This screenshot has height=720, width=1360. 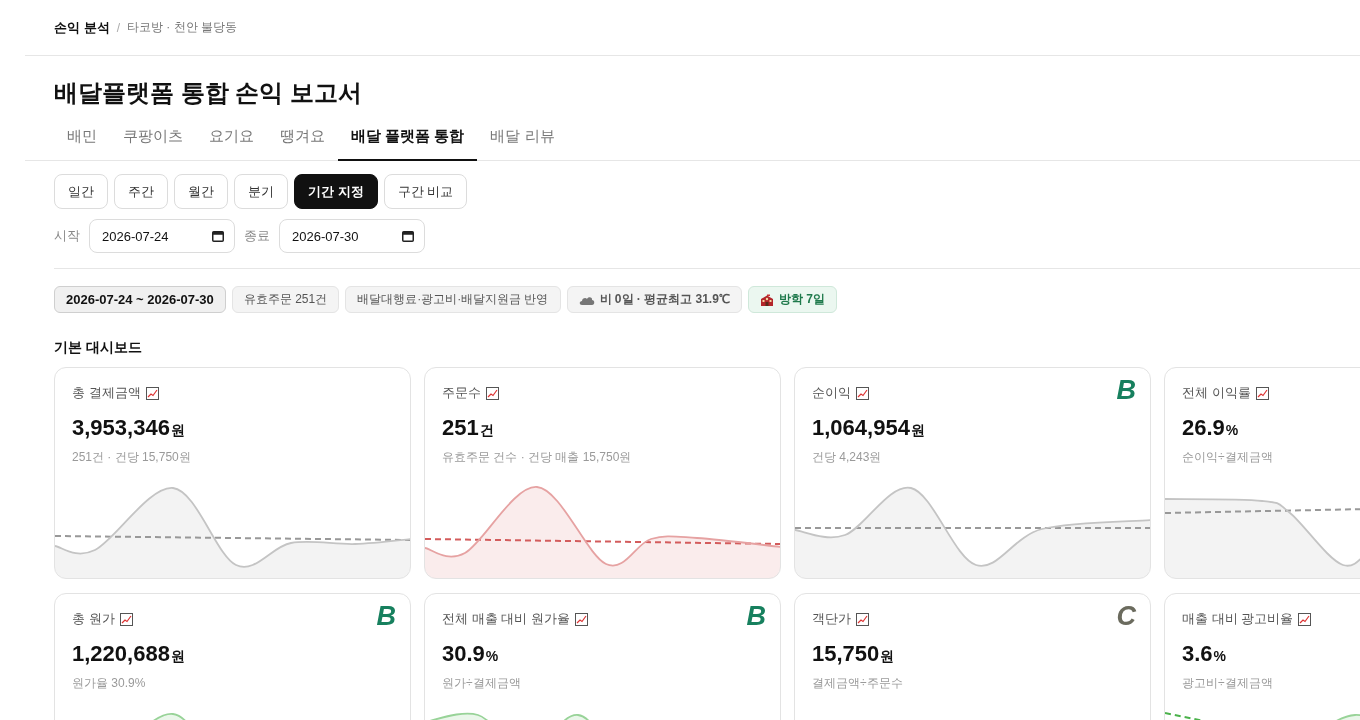 I want to click on platform-tab: 땡겨요, so click(x=302, y=137).